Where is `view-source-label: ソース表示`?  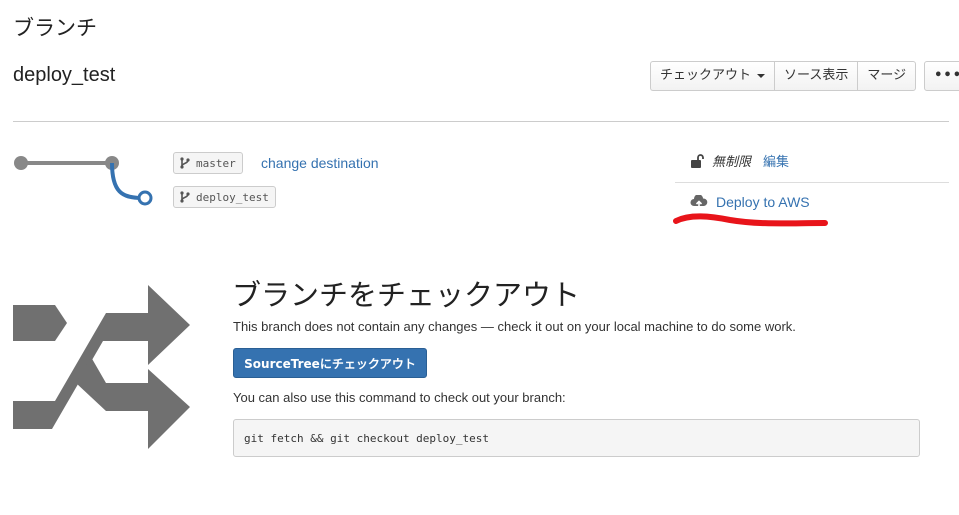 view-source-label: ソース表示 is located at coordinates (816, 75).